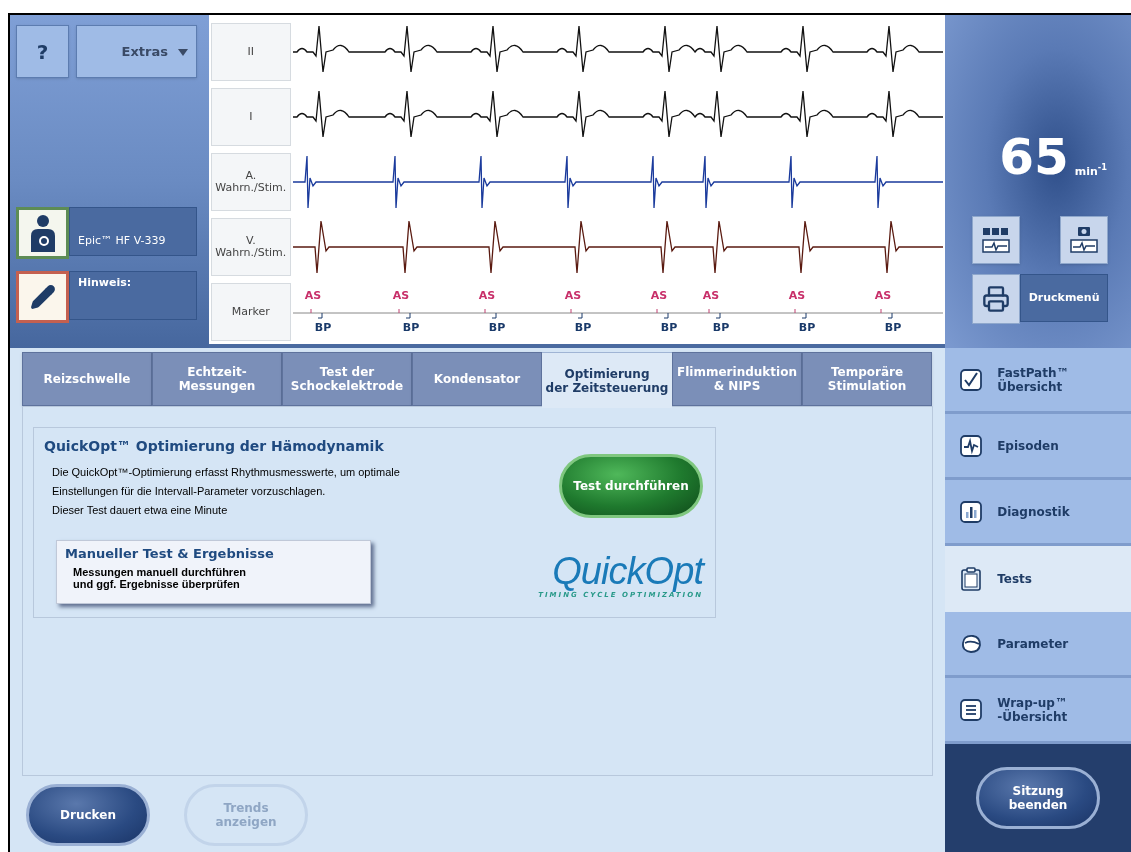 Image resolution: width=1131 pixels, height=852 pixels. Describe the element at coordinates (867, 379) in the screenshot. I see `tab: Temporäre Stimulation` at that location.